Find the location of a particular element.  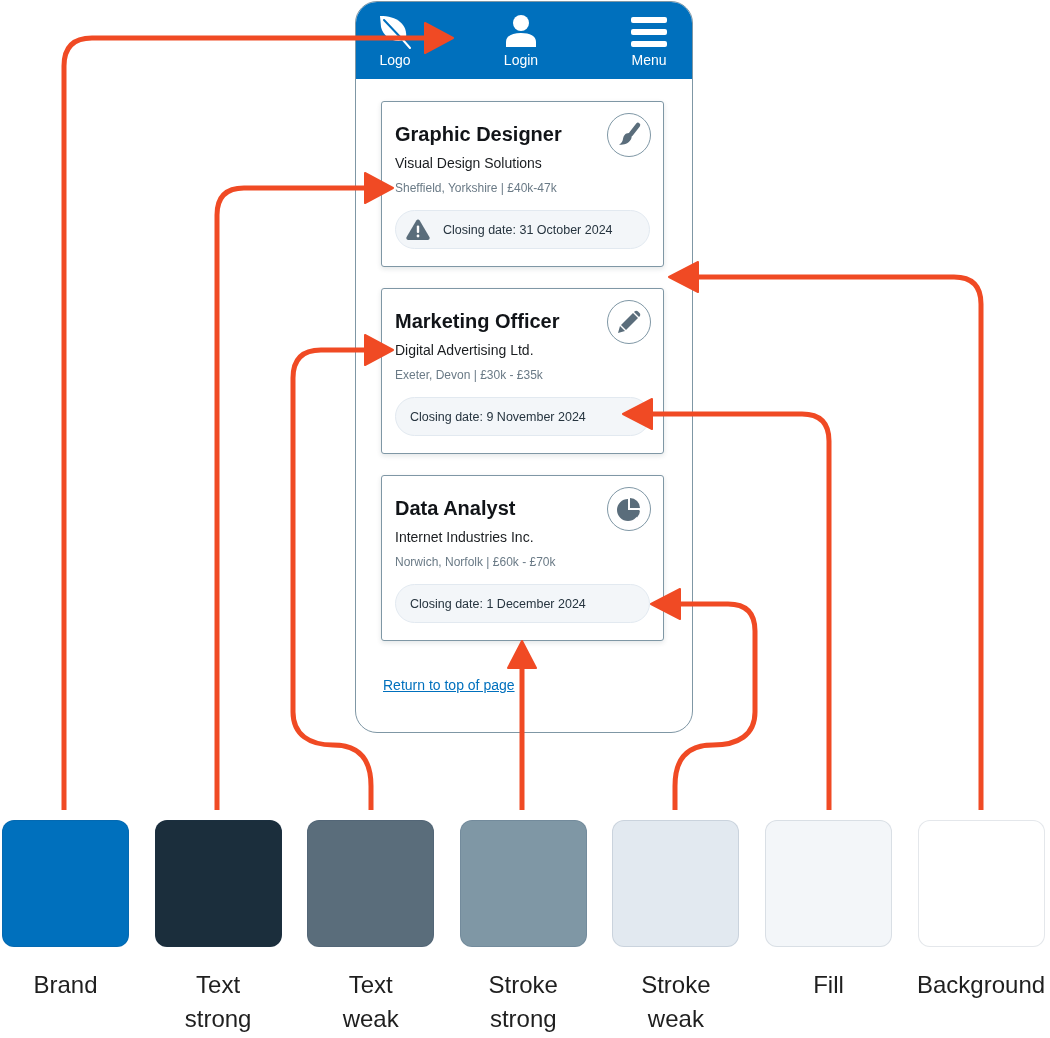

job-title: Graphic Designer is located at coordinates (478, 134).